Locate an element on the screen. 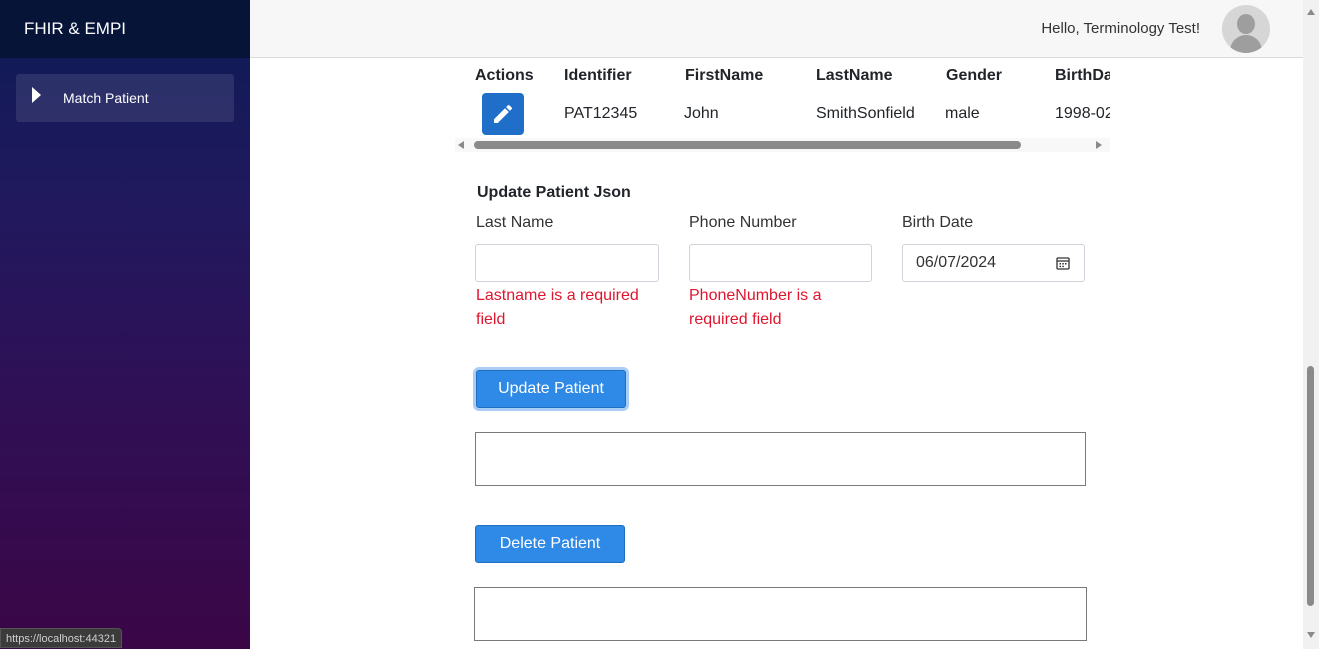 The width and height of the screenshot is (1319, 649). user-avatar is located at coordinates (1246, 29).